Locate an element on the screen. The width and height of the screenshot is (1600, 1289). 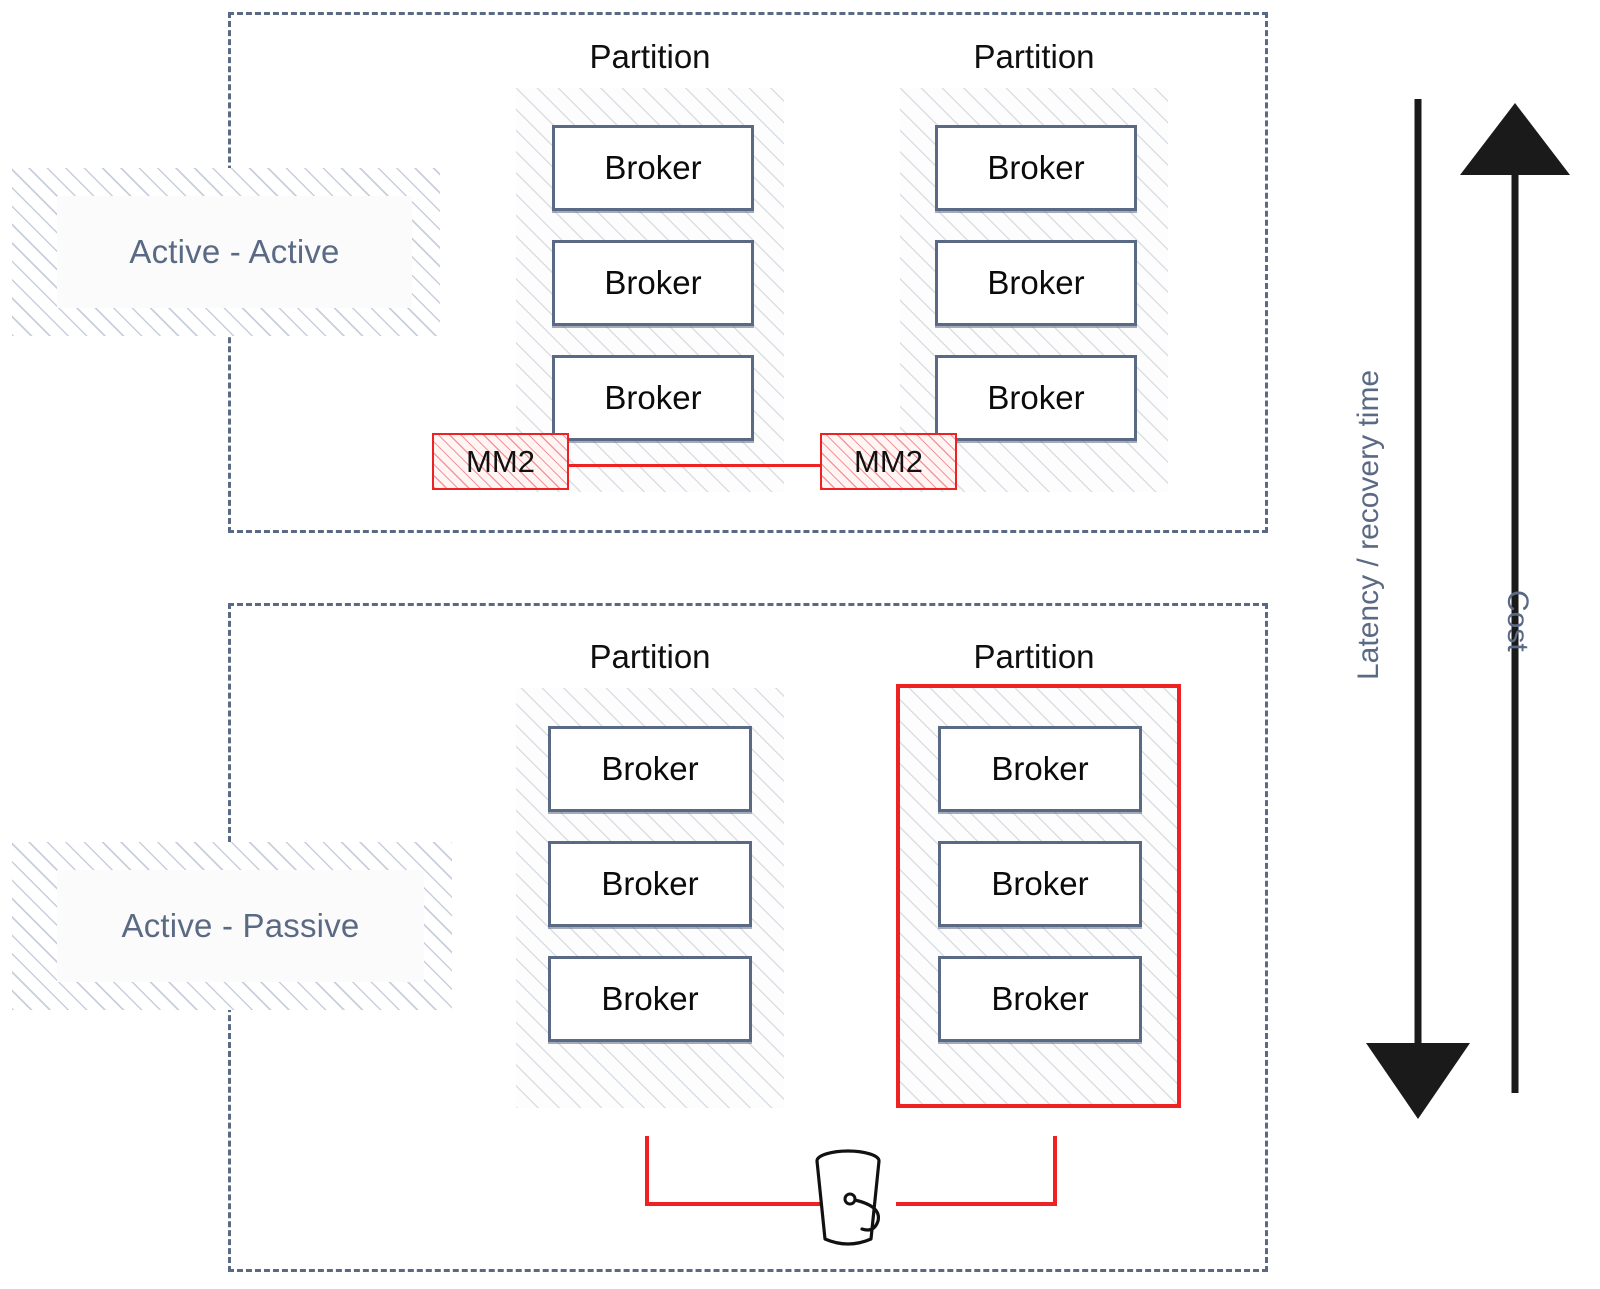
axis-label-cost: Cost is located at coordinates (1517, 621).